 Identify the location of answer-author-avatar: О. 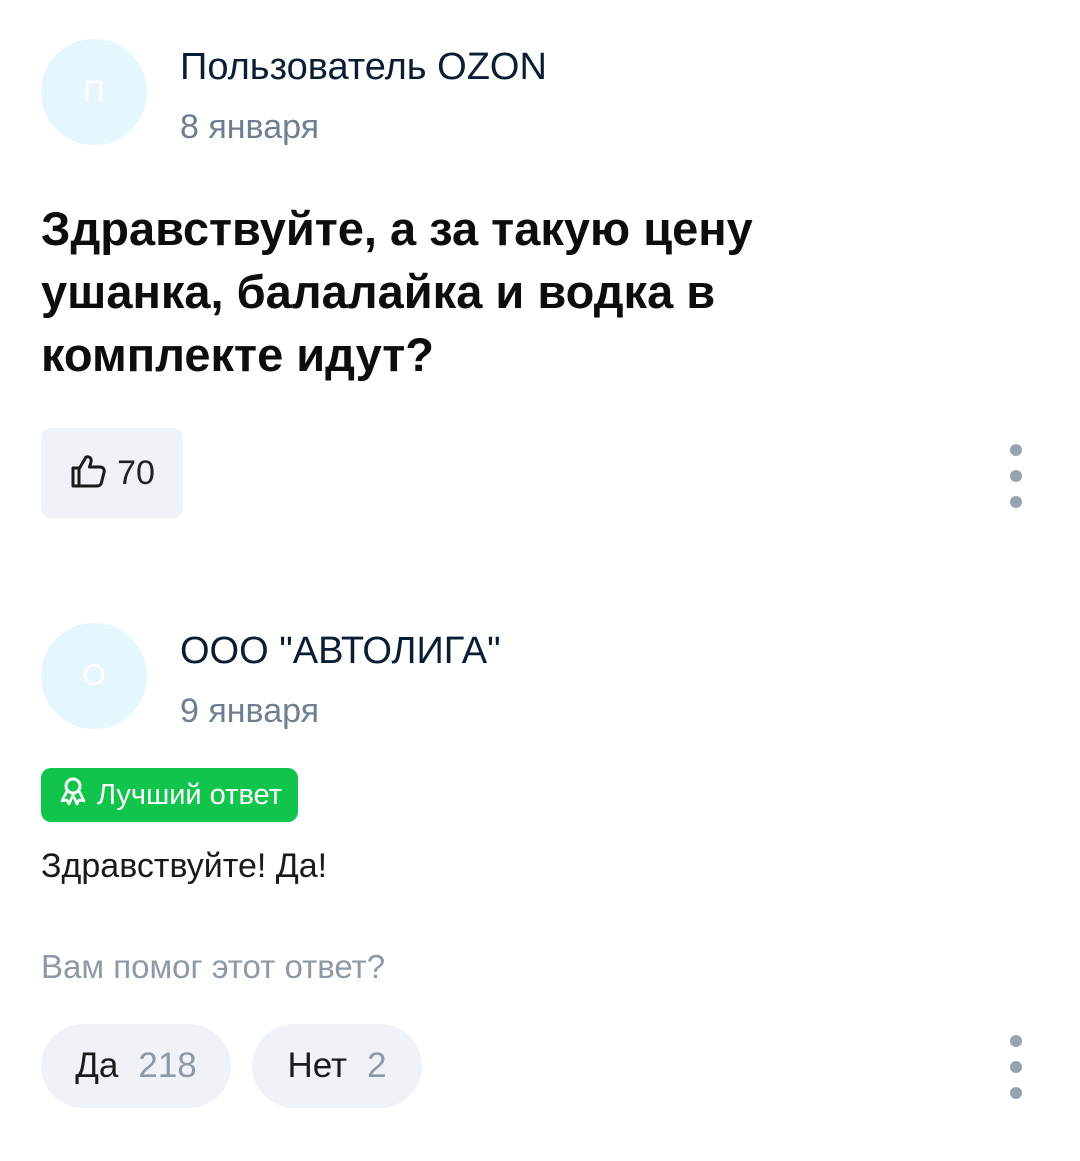
(94, 676).